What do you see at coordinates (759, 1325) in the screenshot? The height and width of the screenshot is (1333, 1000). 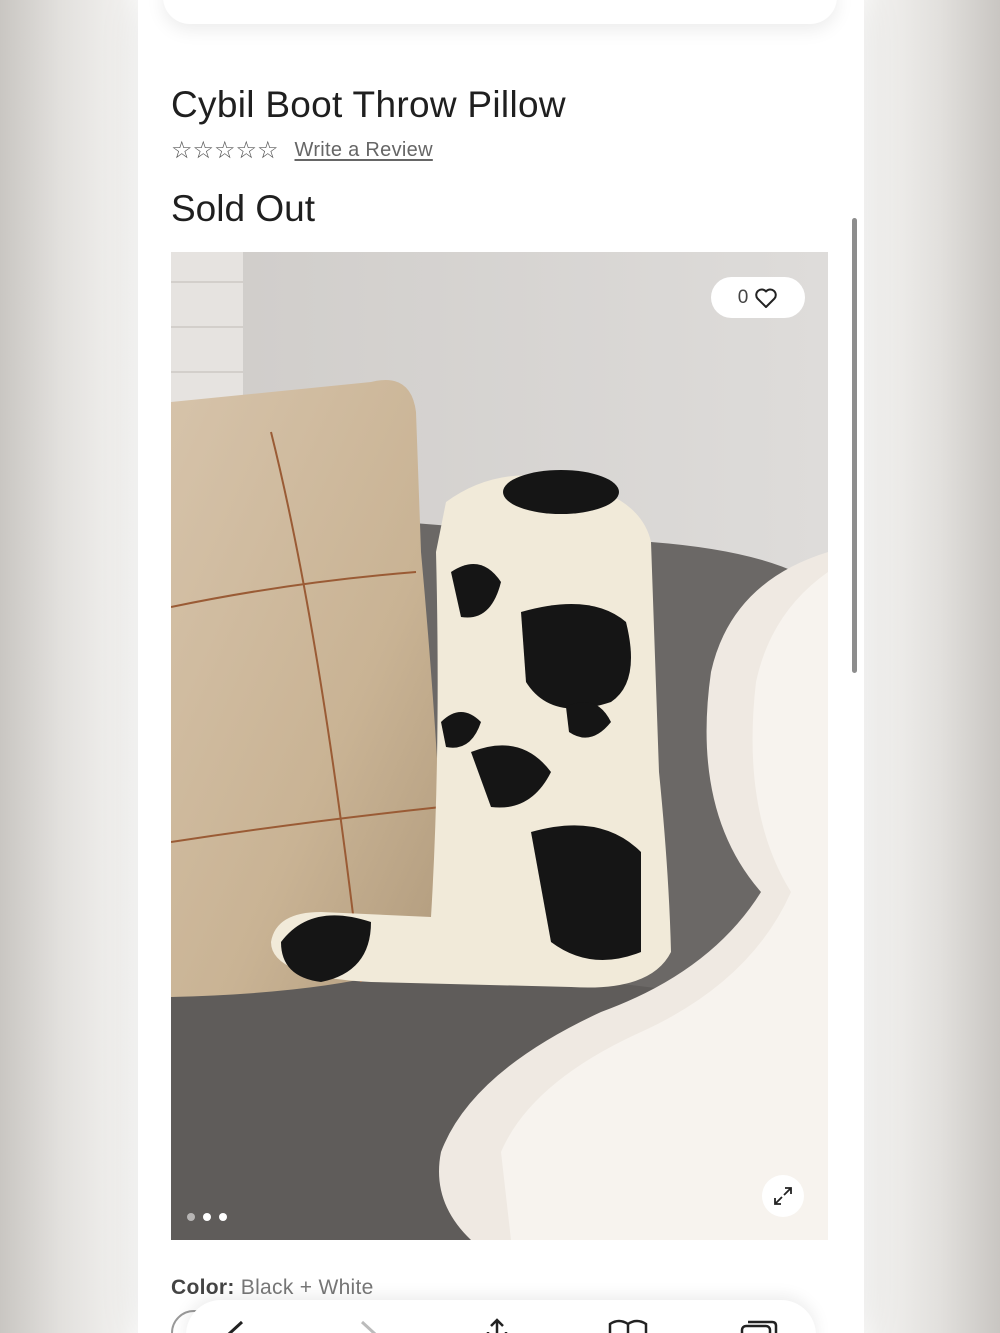 I see `tabs-icon` at bounding box center [759, 1325].